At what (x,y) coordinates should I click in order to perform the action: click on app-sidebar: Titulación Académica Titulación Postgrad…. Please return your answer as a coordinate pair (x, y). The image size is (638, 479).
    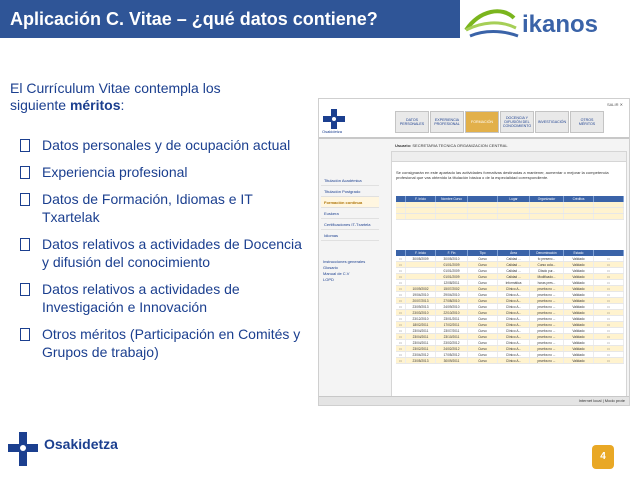
    Looking at the image, I should click on (350, 208).